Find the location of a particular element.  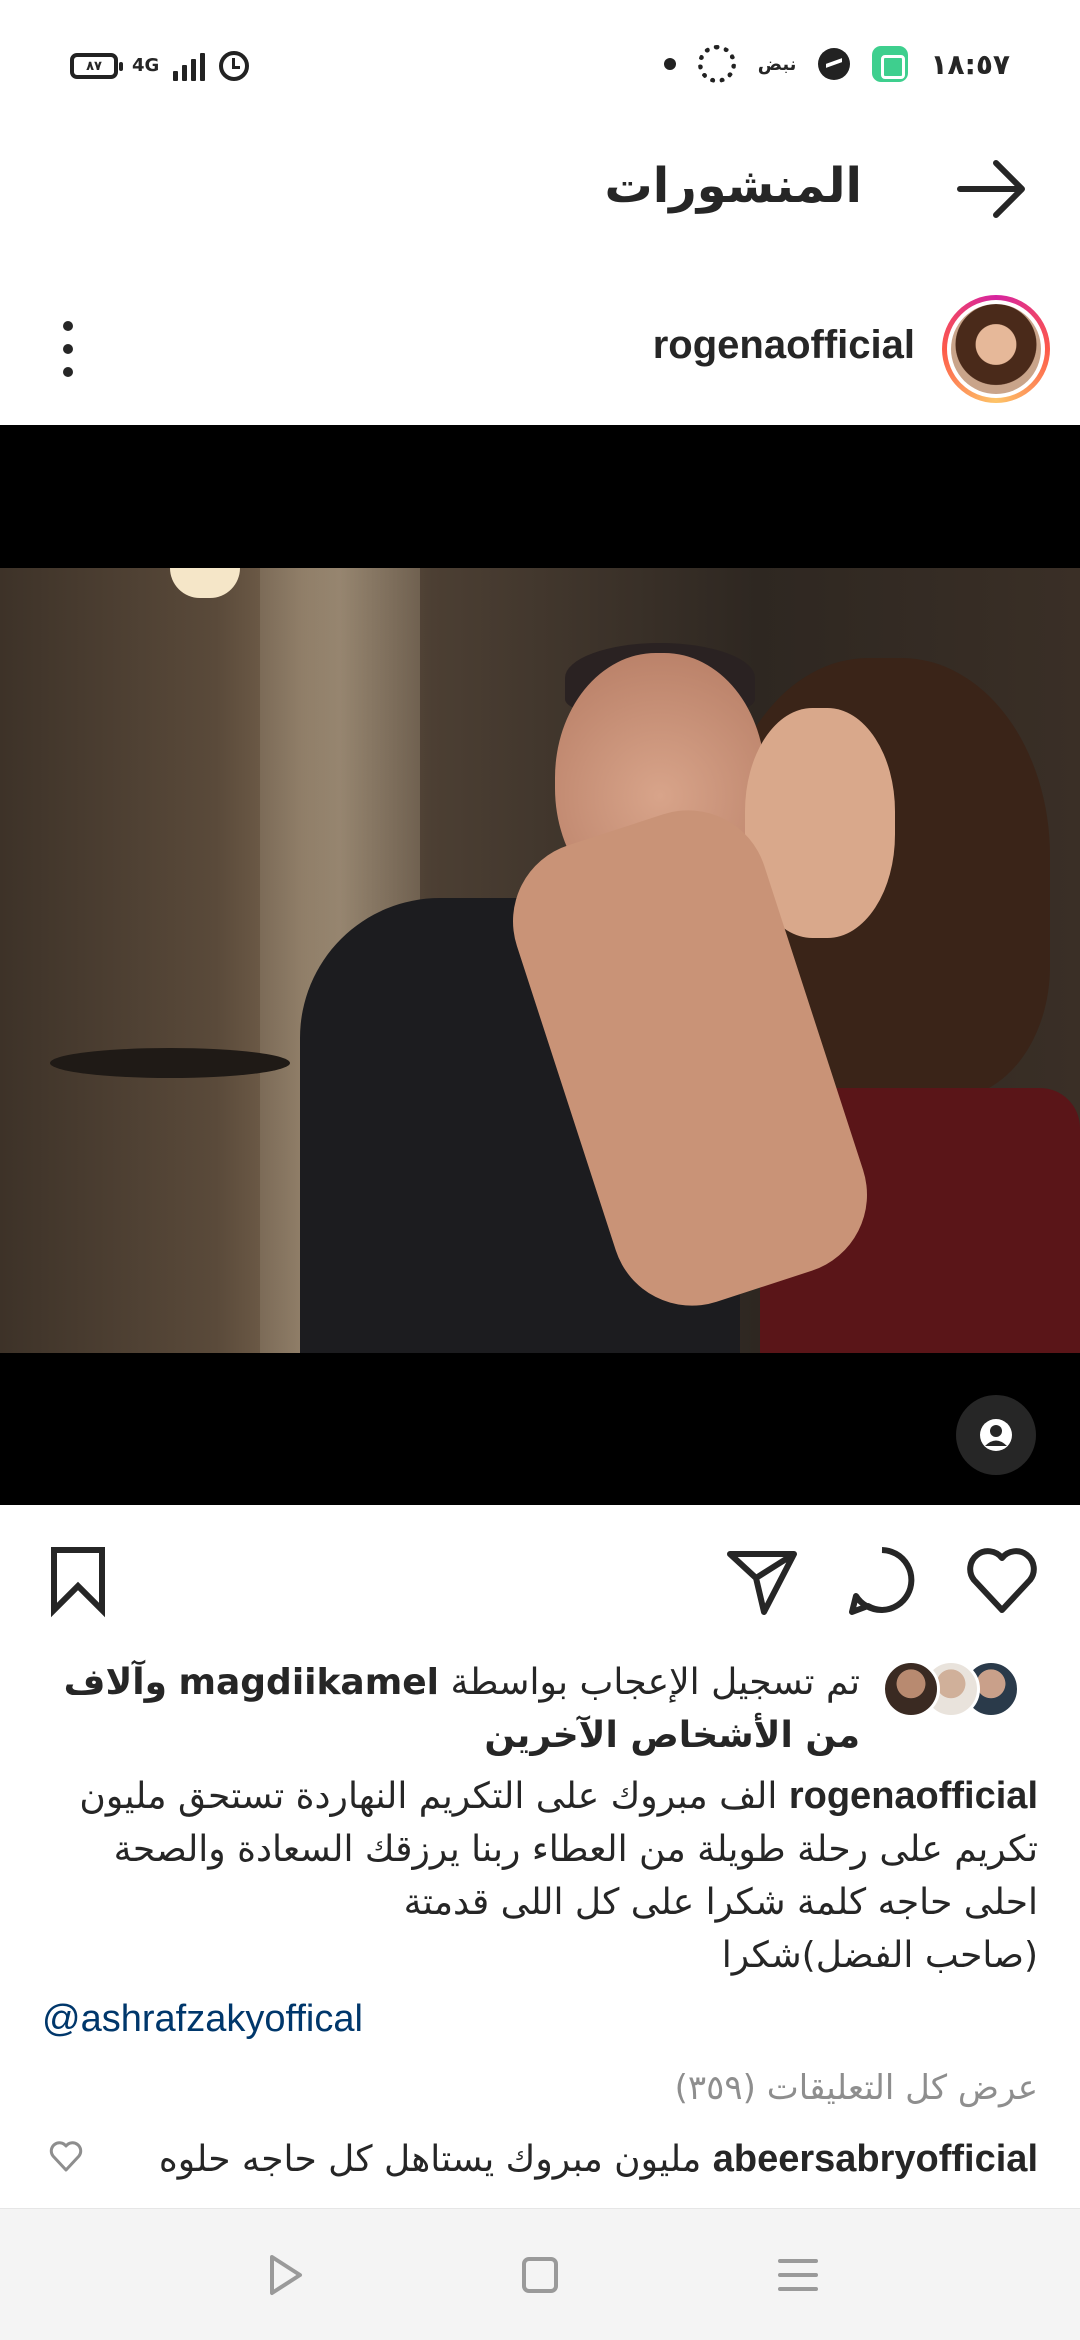

menu-lines-icon is located at coordinates (798, 2275).